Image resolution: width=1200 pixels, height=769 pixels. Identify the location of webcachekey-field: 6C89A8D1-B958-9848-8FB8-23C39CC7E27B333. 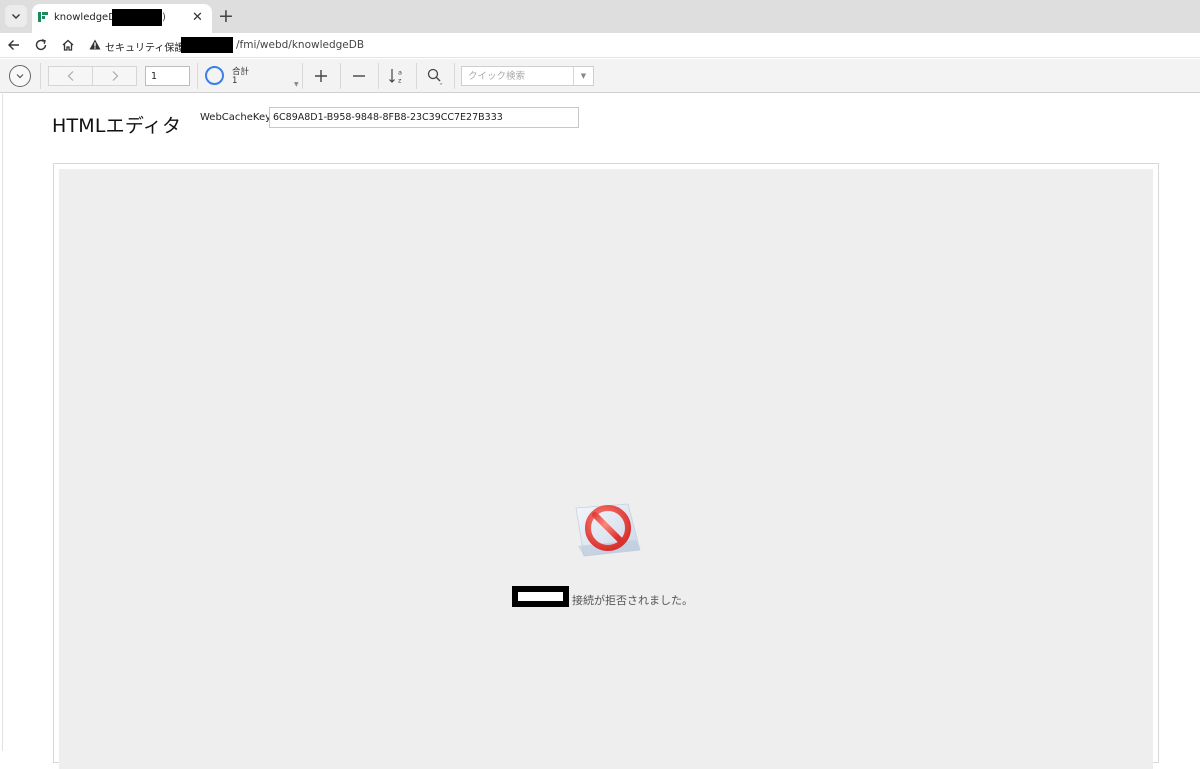
(424, 117).